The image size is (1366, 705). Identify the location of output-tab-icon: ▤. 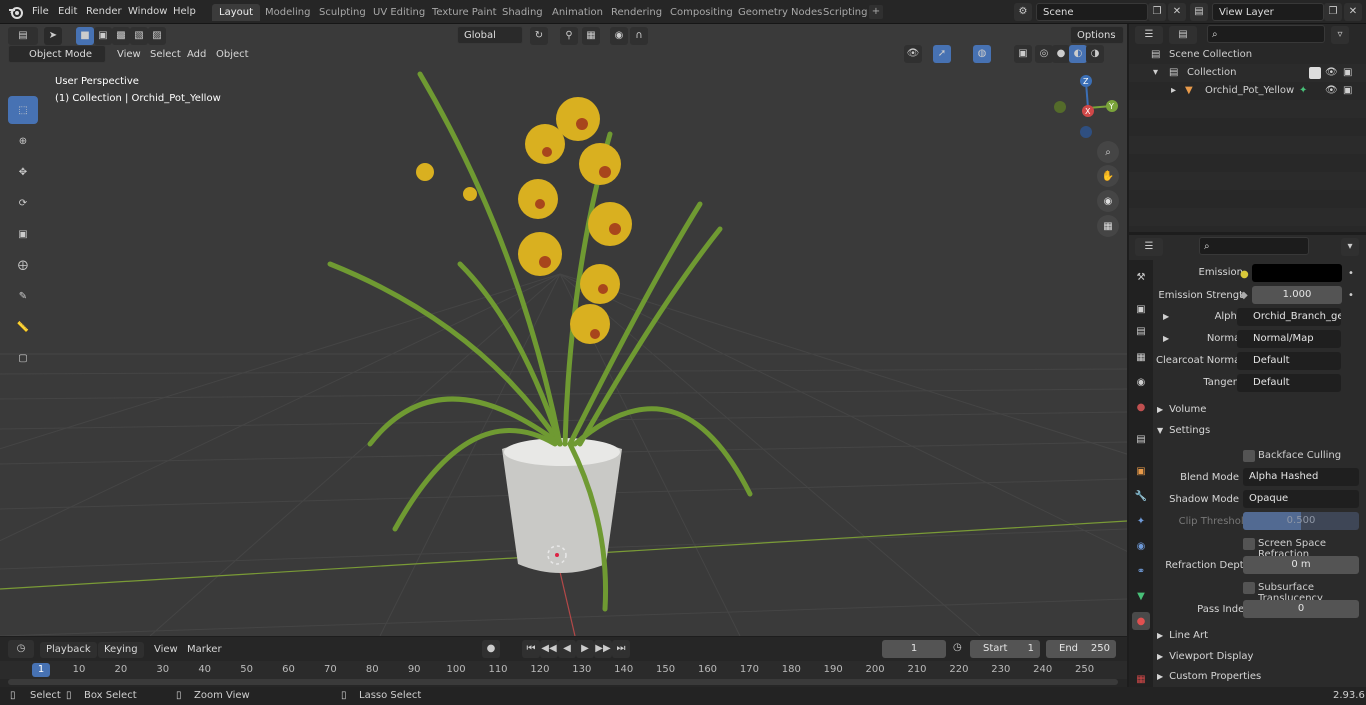
(1141, 331).